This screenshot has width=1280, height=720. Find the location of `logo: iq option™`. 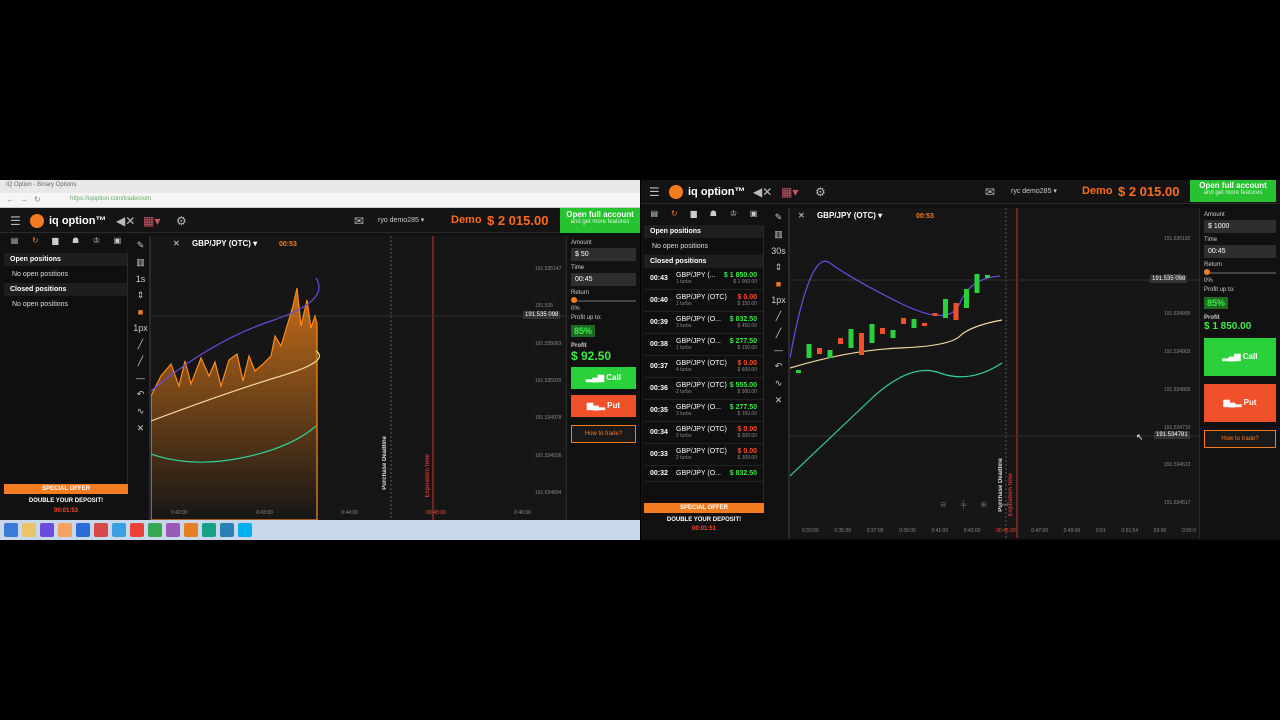

logo: iq option™ is located at coordinates (68, 221).